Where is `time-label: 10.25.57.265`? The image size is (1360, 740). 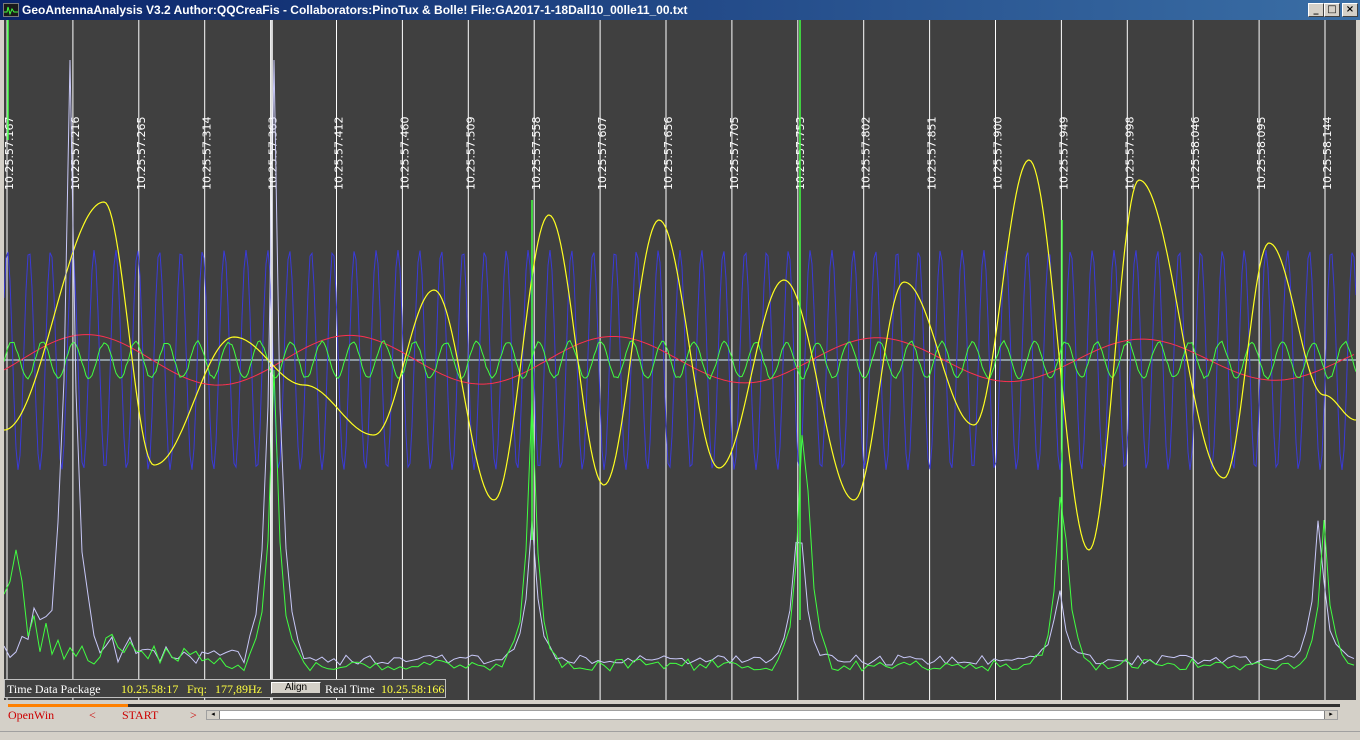
time-label: 10.25.57.265 is located at coordinates (141, 153).